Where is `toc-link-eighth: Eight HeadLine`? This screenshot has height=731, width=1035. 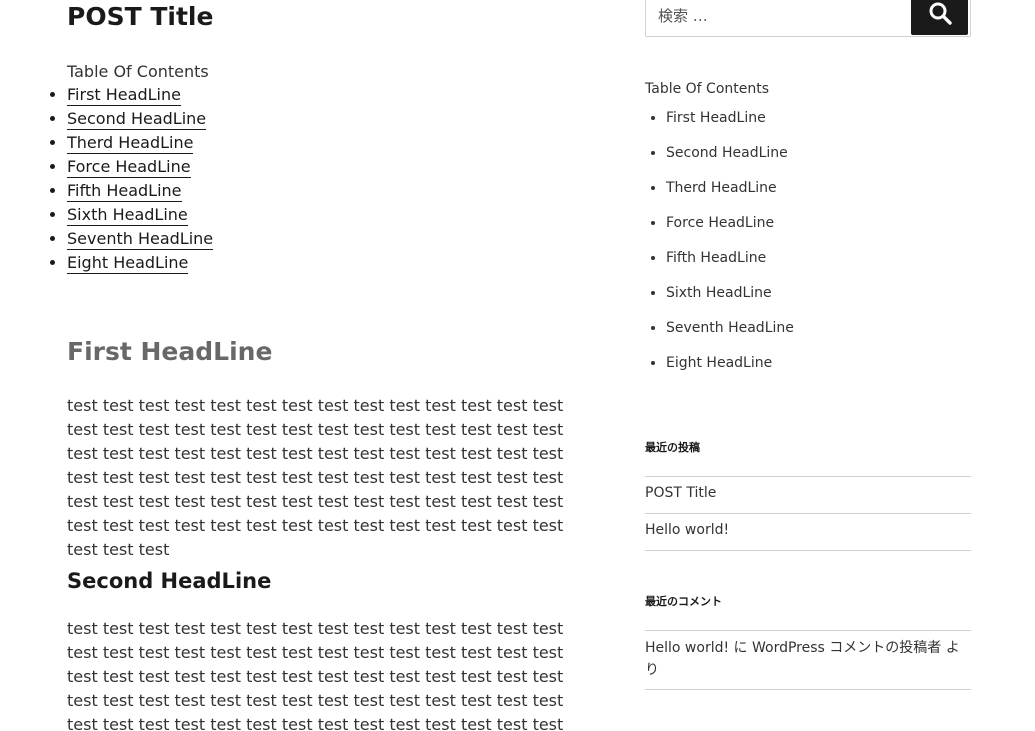 toc-link-eighth: Eight HeadLine is located at coordinates (128, 263).